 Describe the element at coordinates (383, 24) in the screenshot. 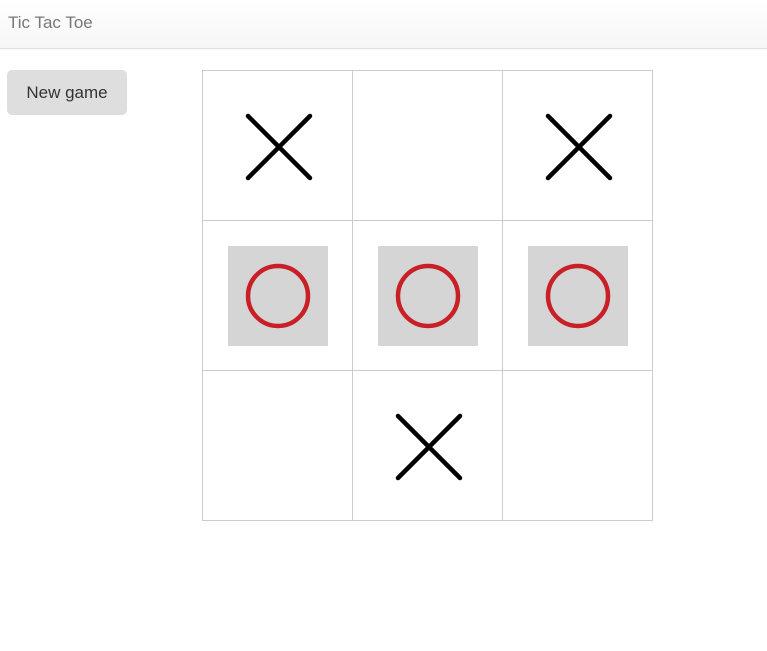

I see `navbar: Tic Tac Toe` at that location.